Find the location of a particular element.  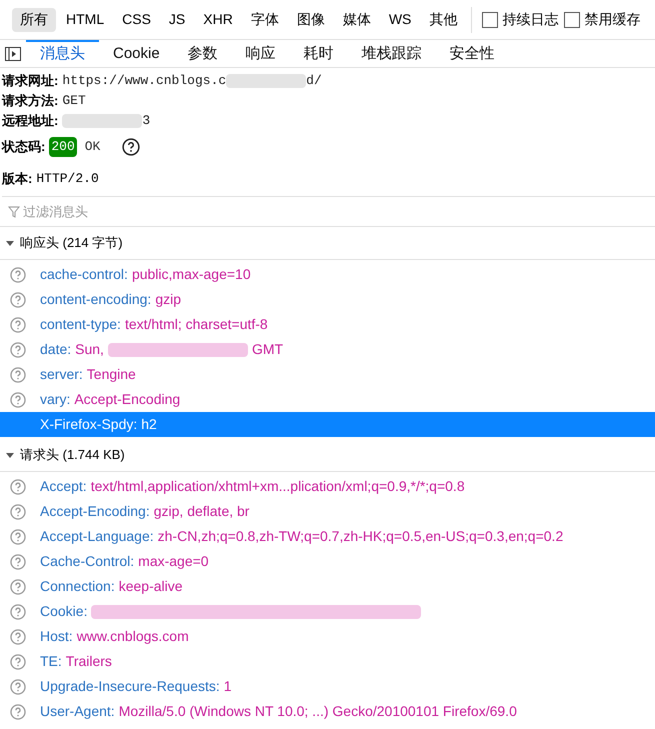

header-name: TE: is located at coordinates (51, 661).